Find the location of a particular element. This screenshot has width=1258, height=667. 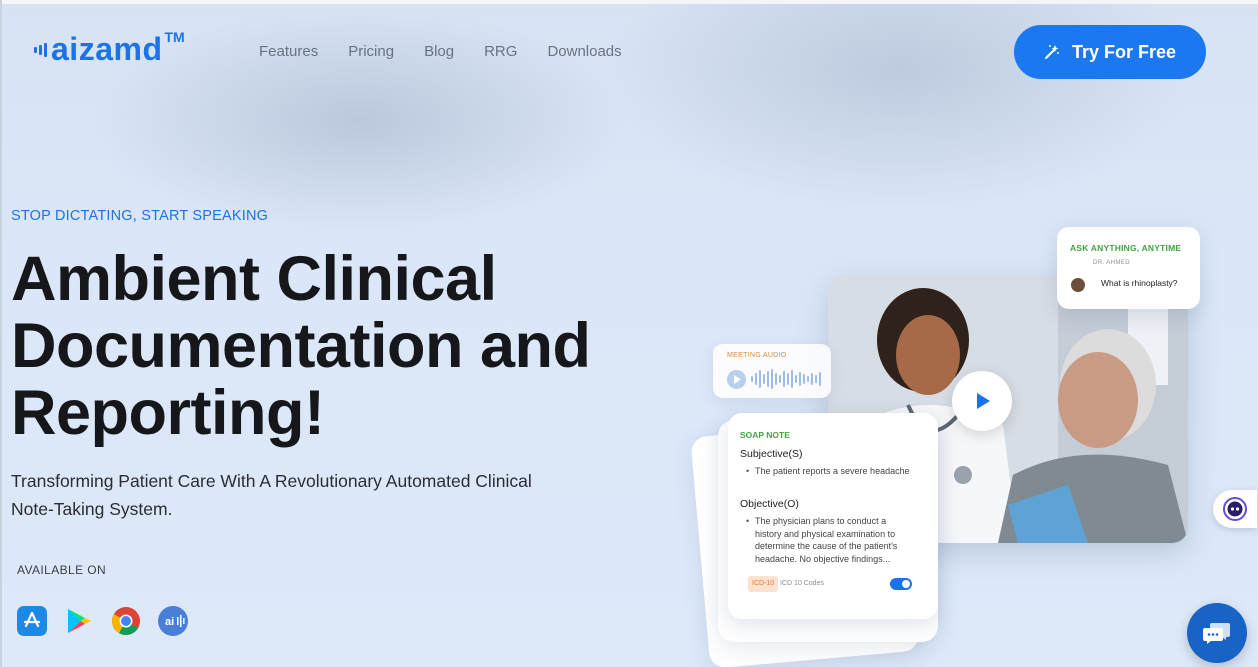

logo-wordmark: aizamd is located at coordinates (107, 49).